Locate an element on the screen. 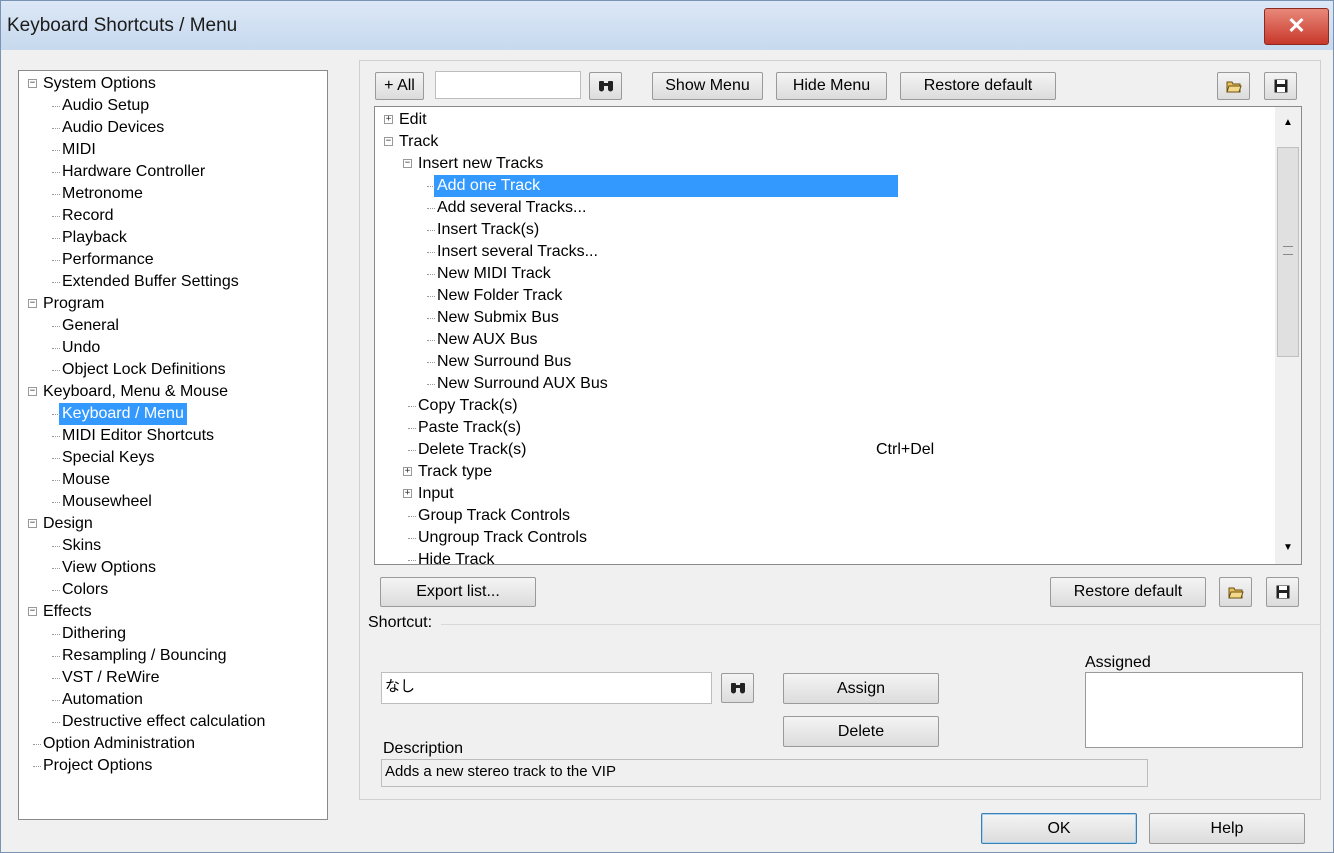 The height and width of the screenshot is (853, 1334). save-file-button is located at coordinates (1280, 86).